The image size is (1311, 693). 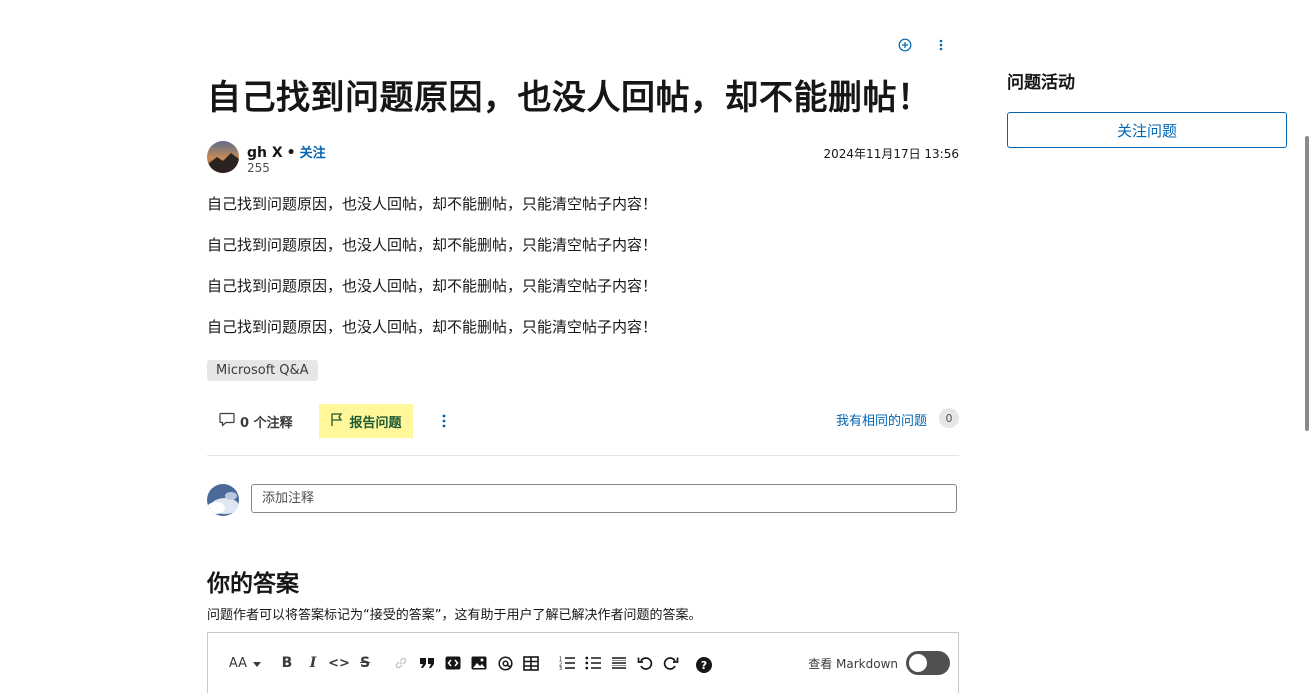 I want to click on comments-button: 0 个注释, so click(x=256, y=421).